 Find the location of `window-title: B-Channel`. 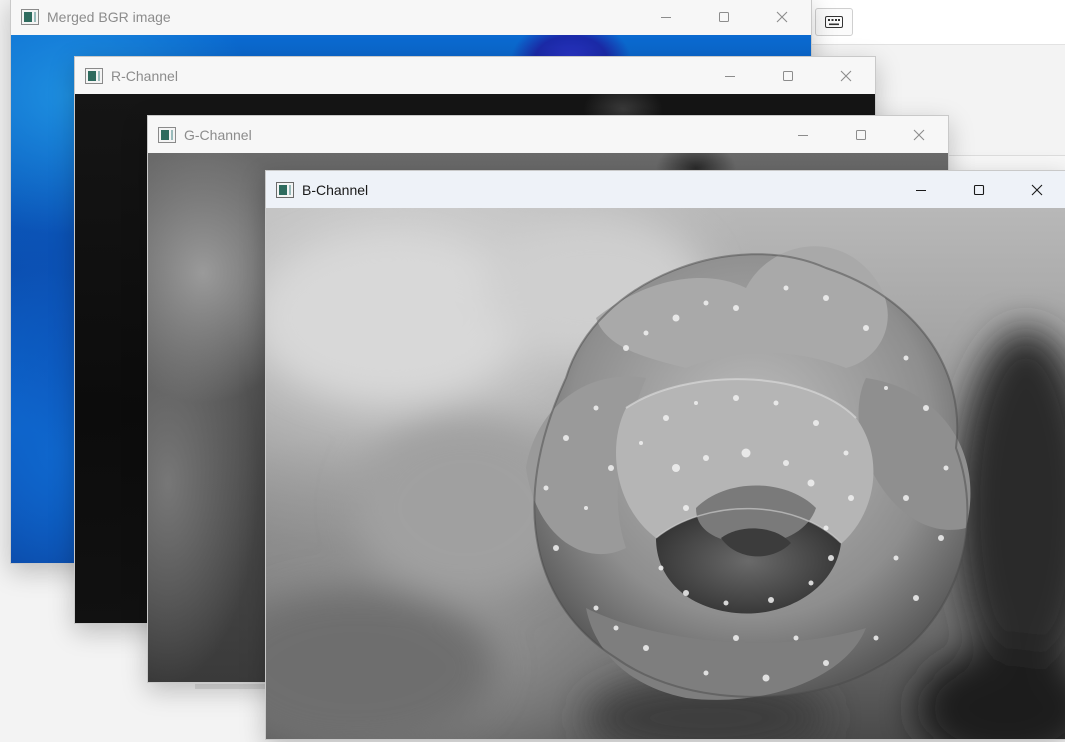

window-title: B-Channel is located at coordinates (335, 189).